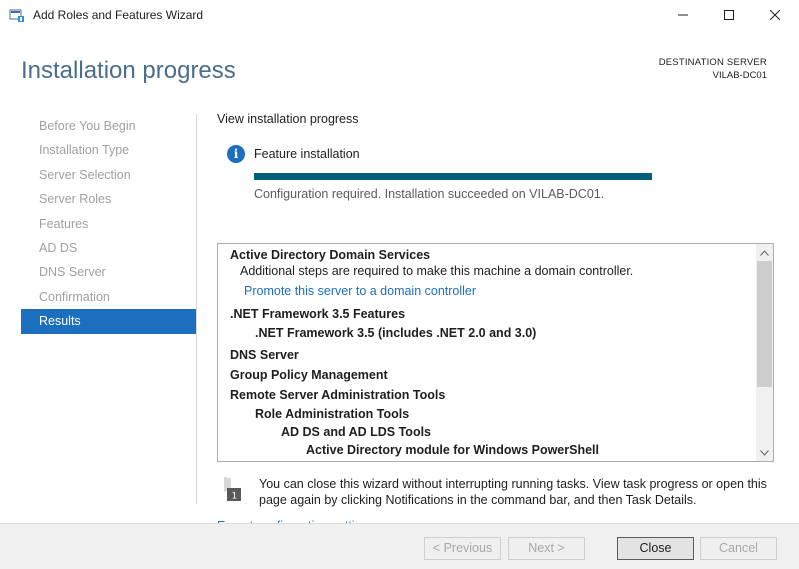 The width and height of the screenshot is (799, 569). Describe the element at coordinates (307, 154) in the screenshot. I see `feature-installation-label: Feature installation` at that location.